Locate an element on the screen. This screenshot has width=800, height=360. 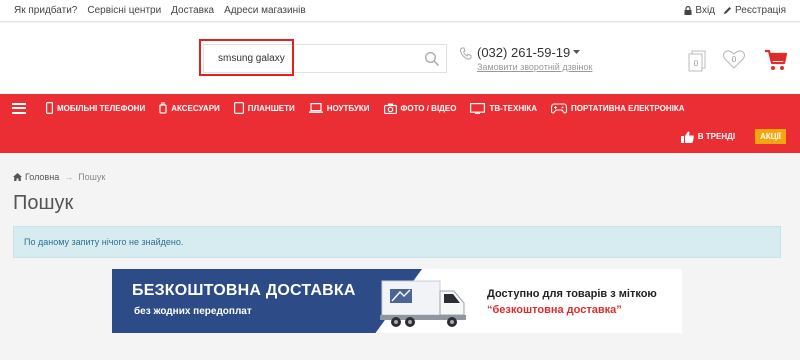
nav-item-label: МОБІЛЬНІ ТЕЛЕФОНИ is located at coordinates (101, 108).